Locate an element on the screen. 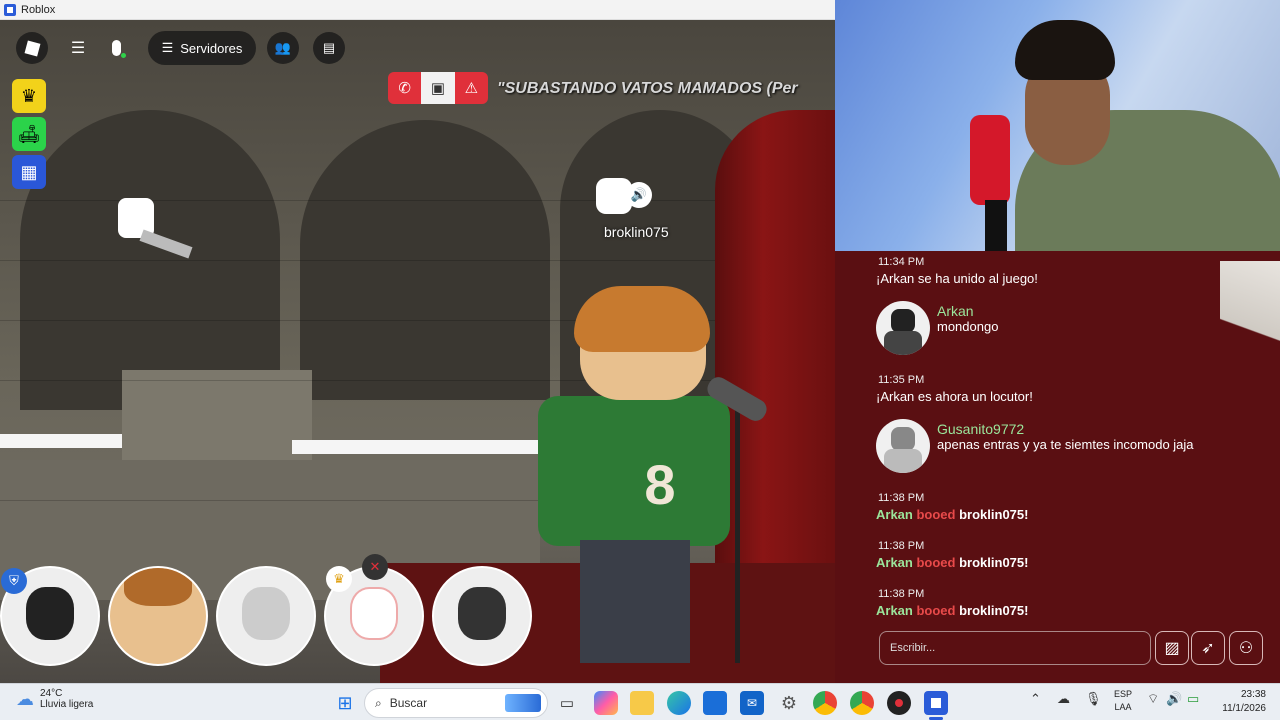 Image resolution: width=1280 pixels, height=720 pixels. grid-icon: ▦ is located at coordinates (29, 171).